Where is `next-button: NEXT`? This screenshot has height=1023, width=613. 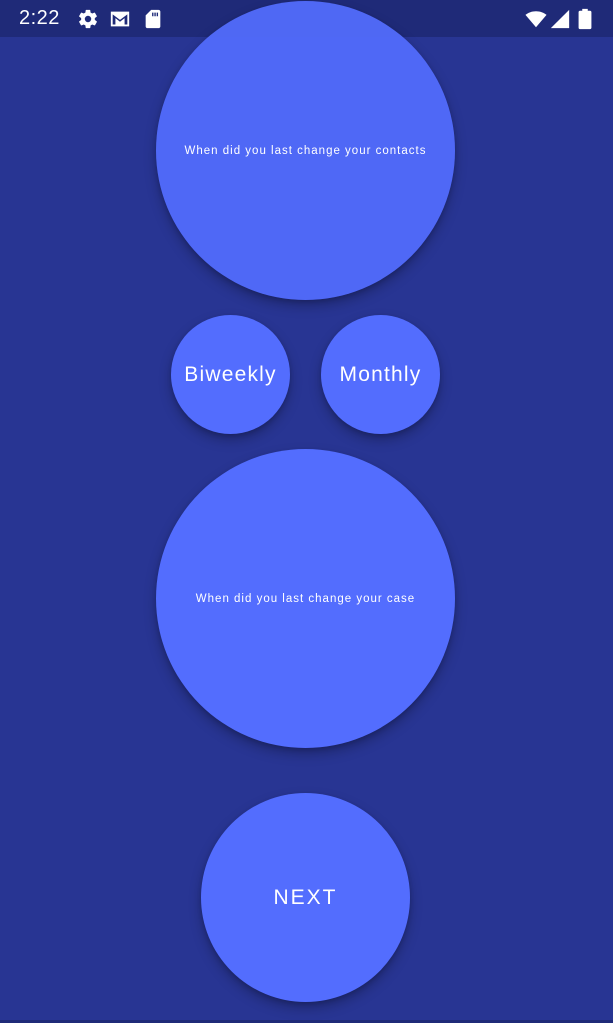
next-button: NEXT is located at coordinates (305, 897).